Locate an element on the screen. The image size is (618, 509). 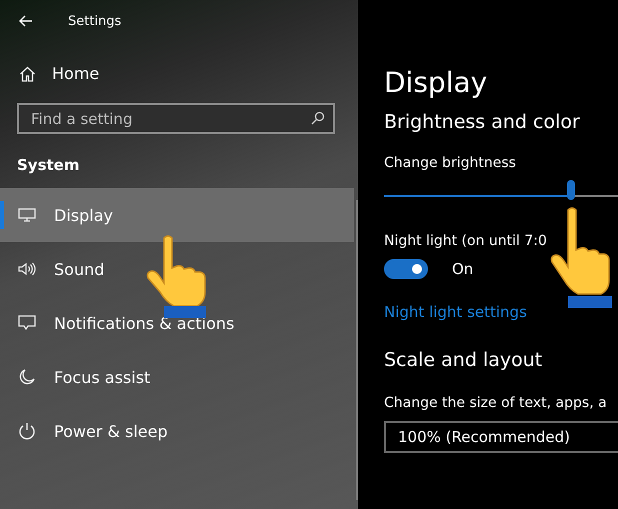
section-heading: Brightness and color is located at coordinates (482, 122).